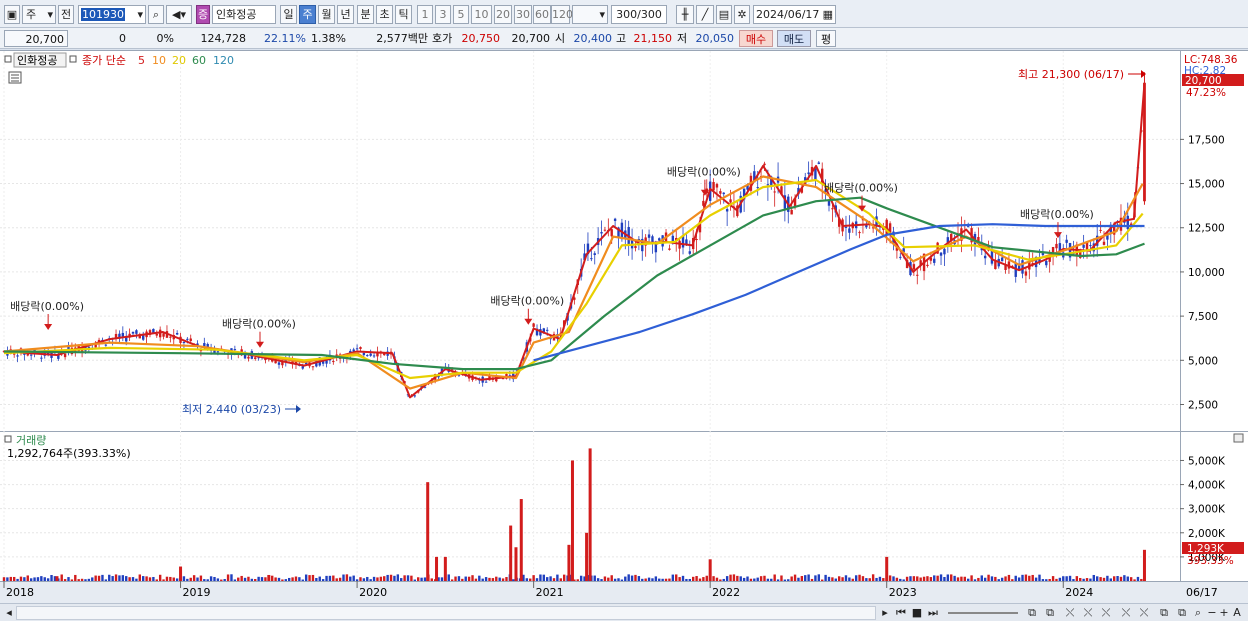  What do you see at coordinates (653, 38) in the screenshot?
I see `high-price: 21,150` at bounding box center [653, 38].